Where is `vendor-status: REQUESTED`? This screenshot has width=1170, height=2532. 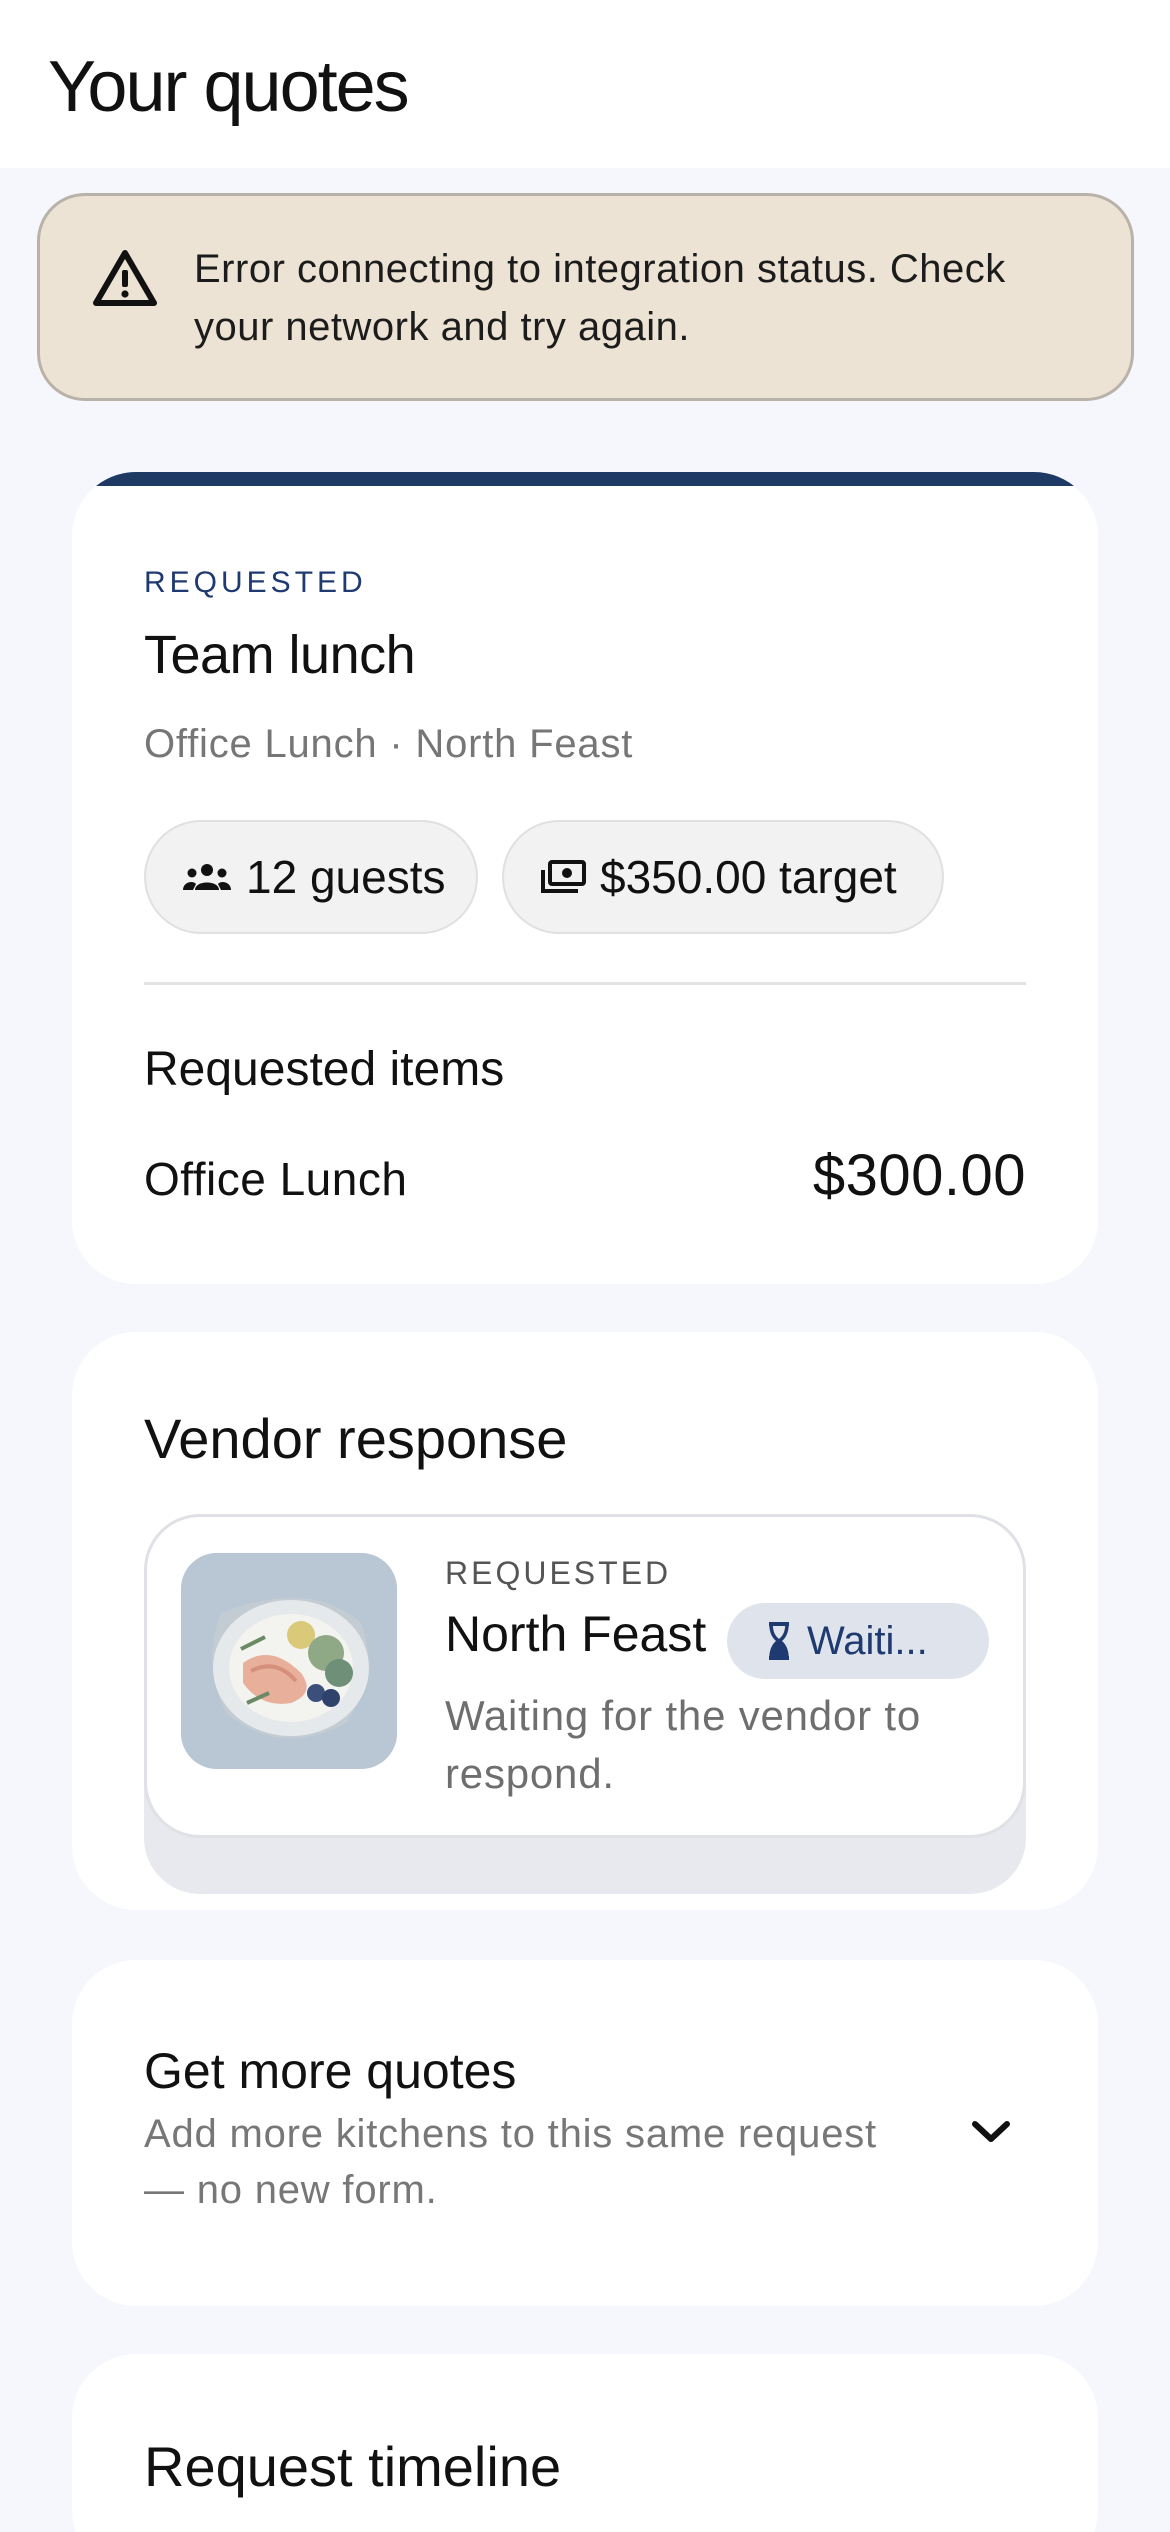
vendor-status: REQUESTED is located at coordinates (558, 1573).